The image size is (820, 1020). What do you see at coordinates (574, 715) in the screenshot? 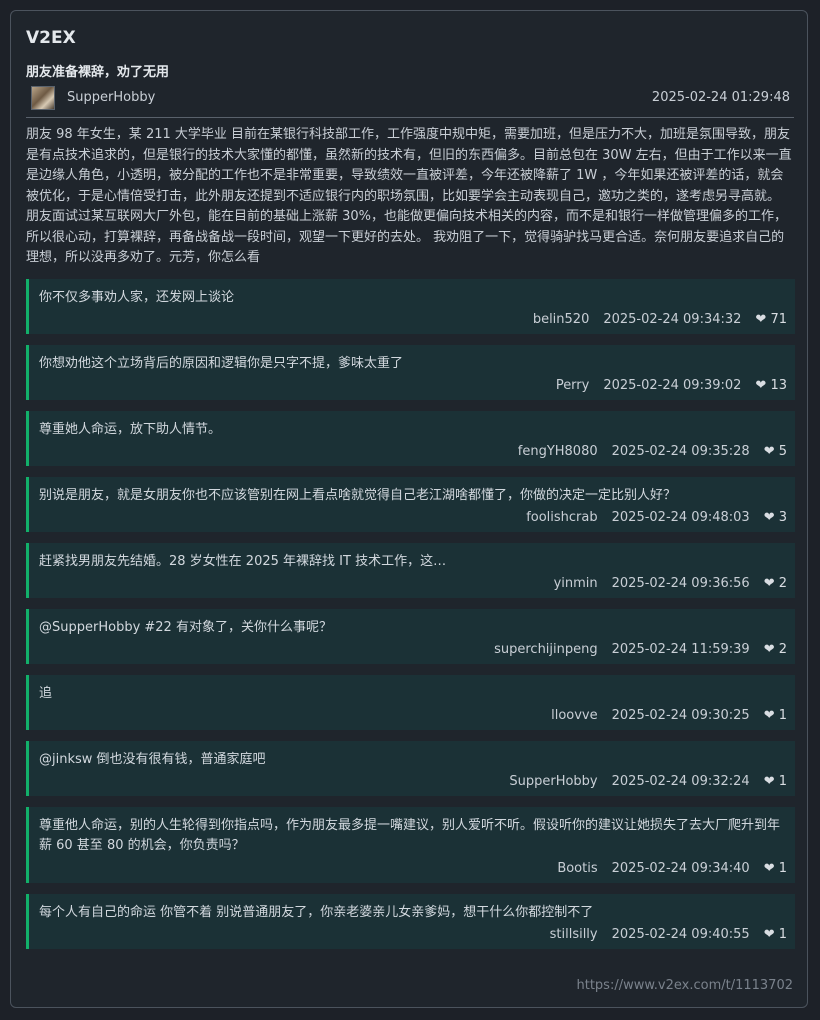
I see `reply-user: lloovve` at bounding box center [574, 715].